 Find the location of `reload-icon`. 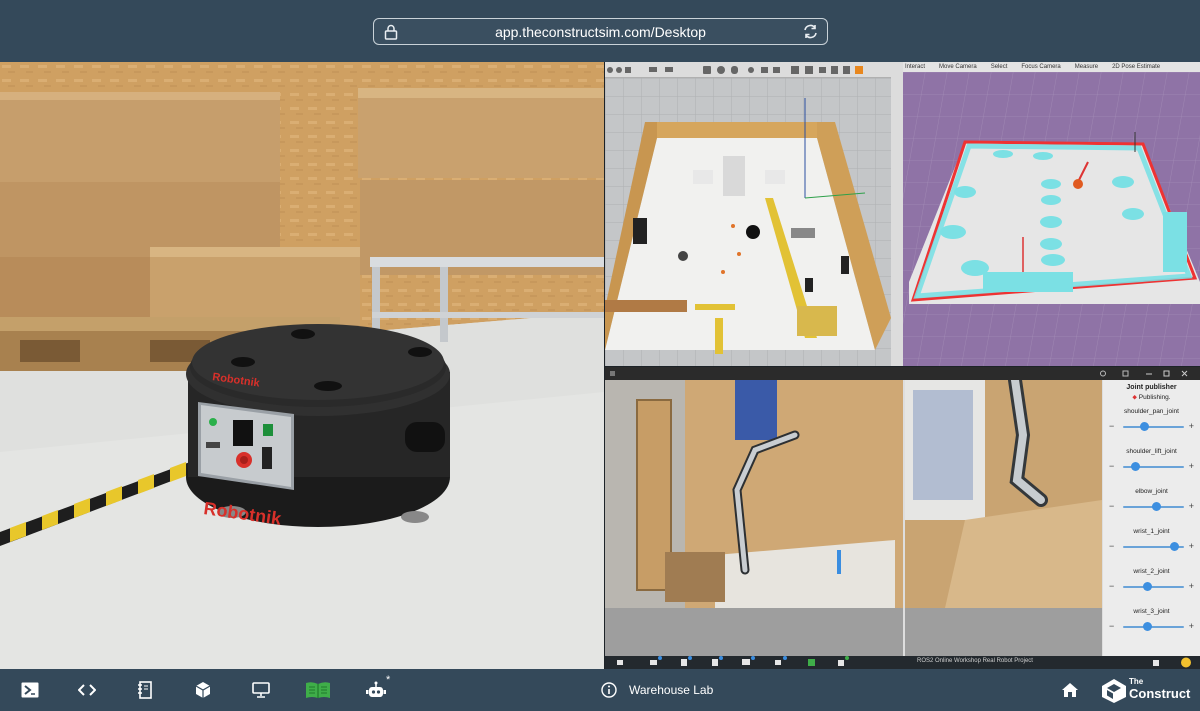

reload-icon is located at coordinates (810, 31).